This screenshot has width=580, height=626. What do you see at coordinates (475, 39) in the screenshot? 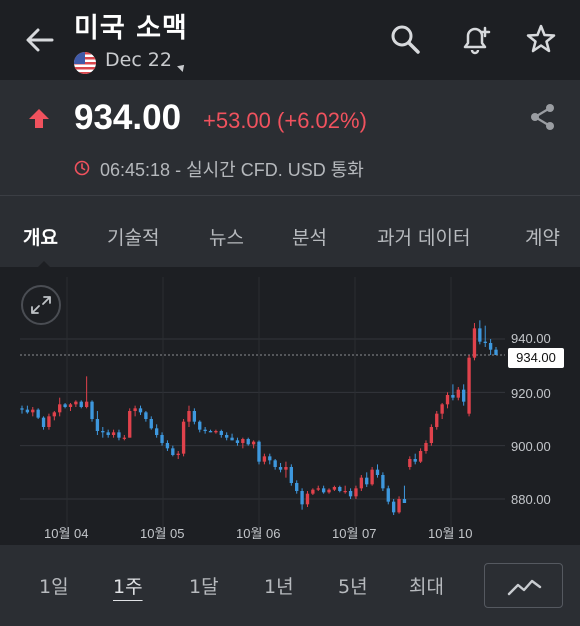
I see `bell-plus-icon` at bounding box center [475, 39].